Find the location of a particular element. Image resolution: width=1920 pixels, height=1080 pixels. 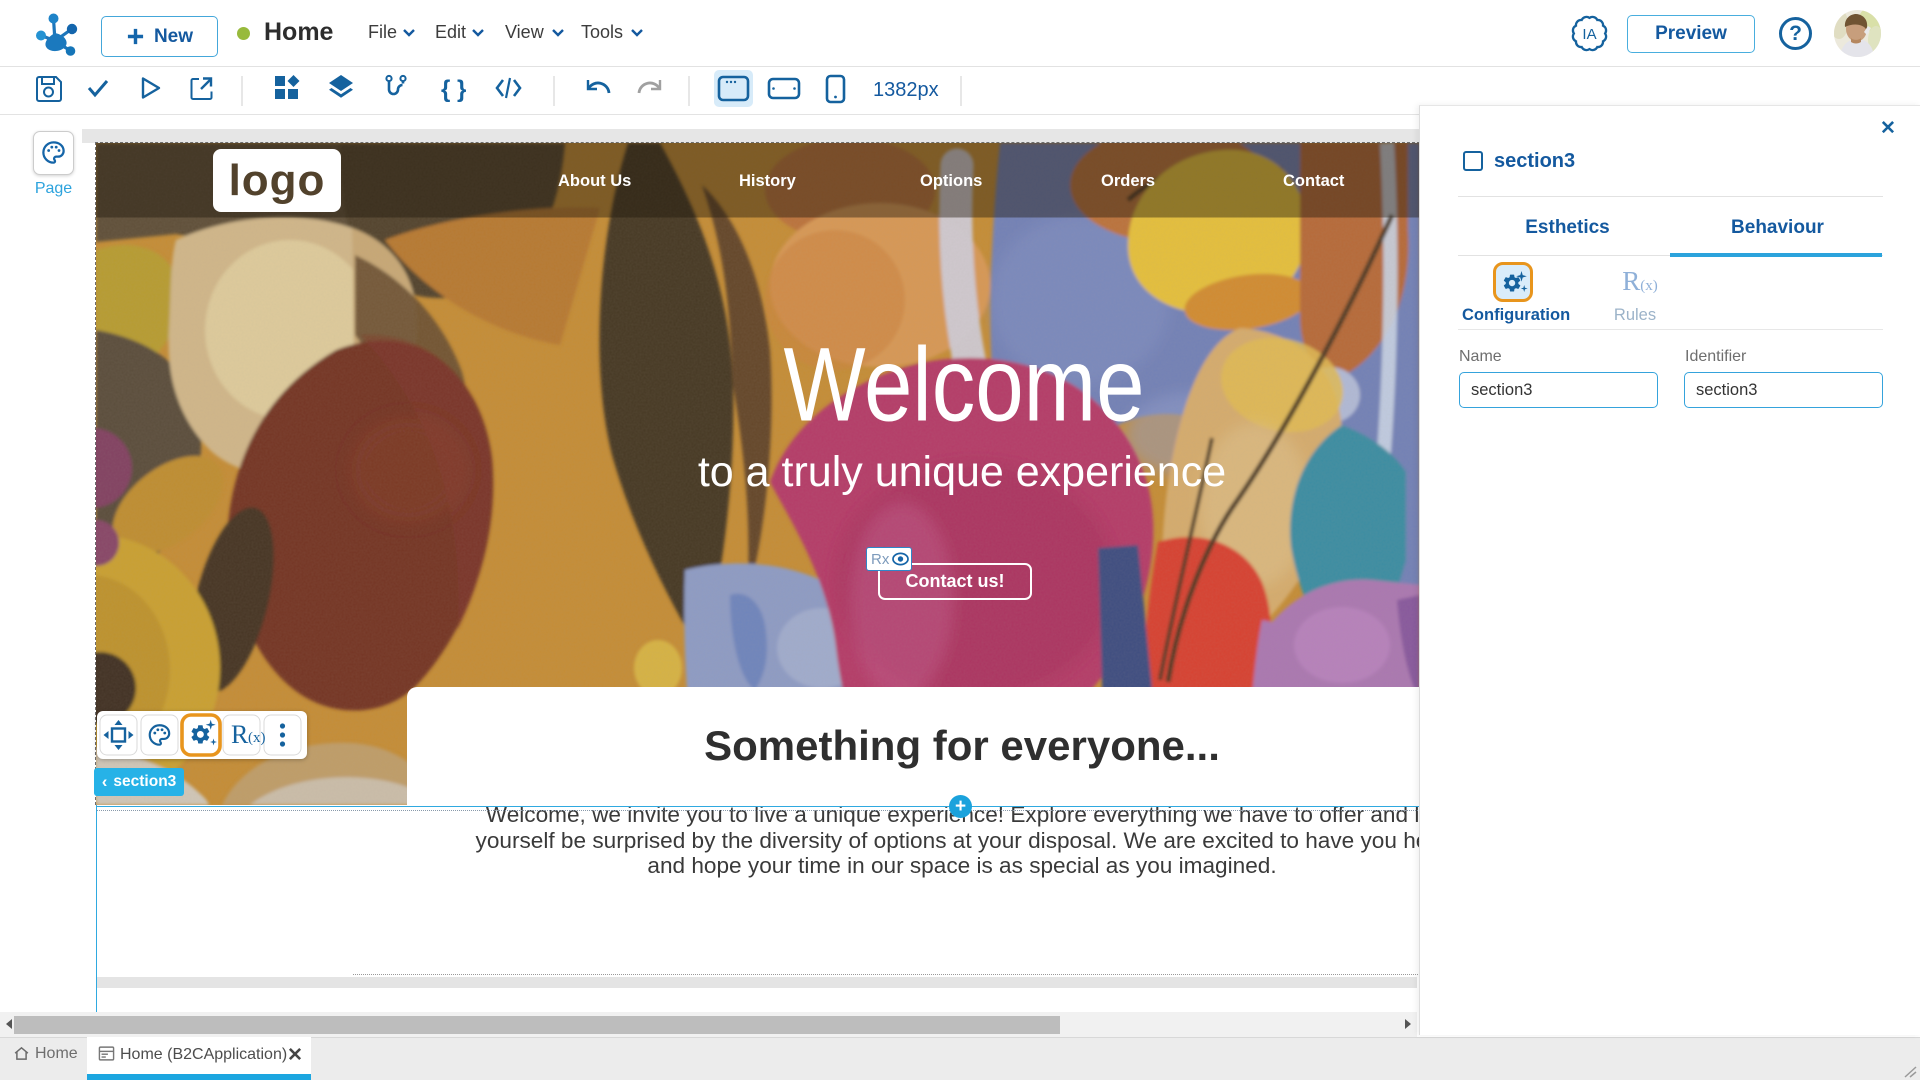

svg-text: IA is located at coordinates (1589, 34).